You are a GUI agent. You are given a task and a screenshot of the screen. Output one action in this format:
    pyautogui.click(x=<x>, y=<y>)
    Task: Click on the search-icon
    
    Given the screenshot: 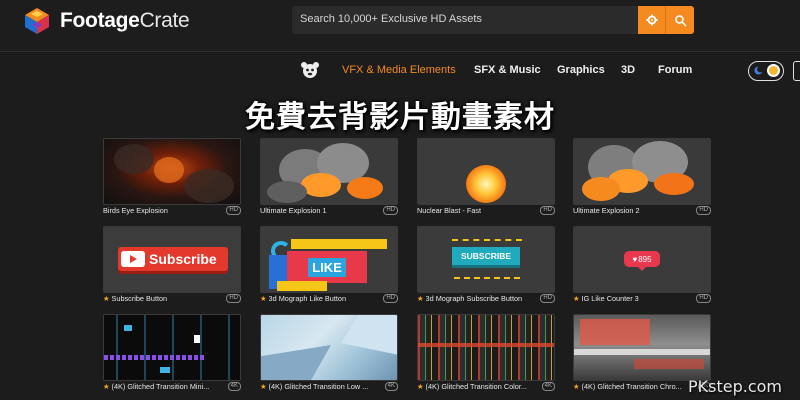 What is the action you would take?
    pyautogui.click(x=680, y=20)
    